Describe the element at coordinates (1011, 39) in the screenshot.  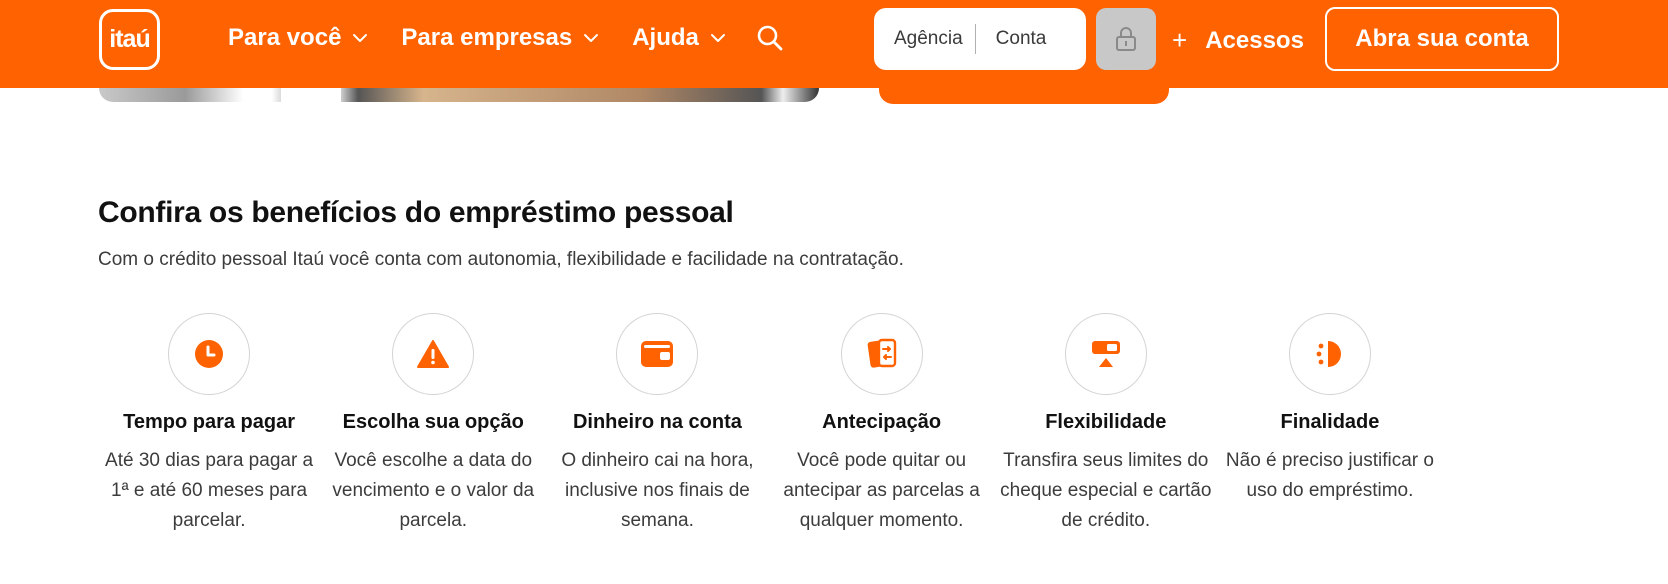
I see `conta-input: Conta` at that location.